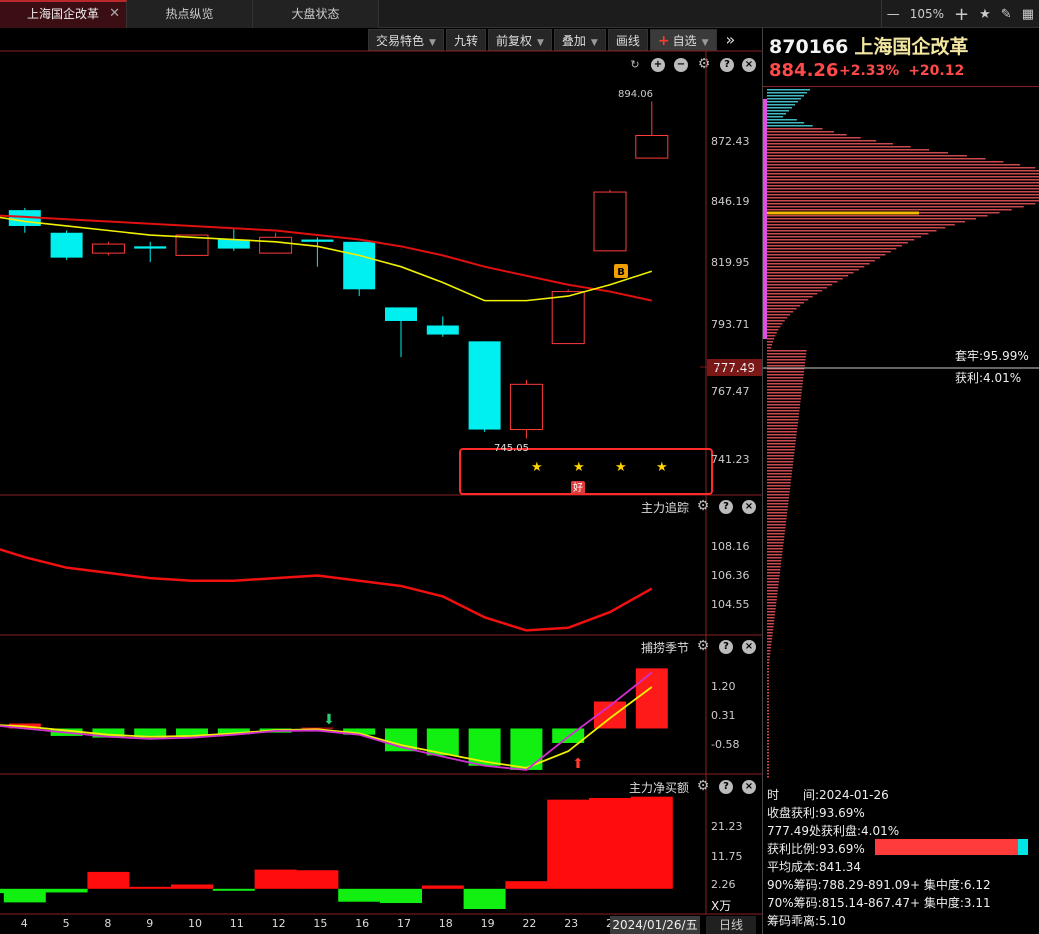  I want to click on tab-market-status: 大盘状态, so click(316, 14).